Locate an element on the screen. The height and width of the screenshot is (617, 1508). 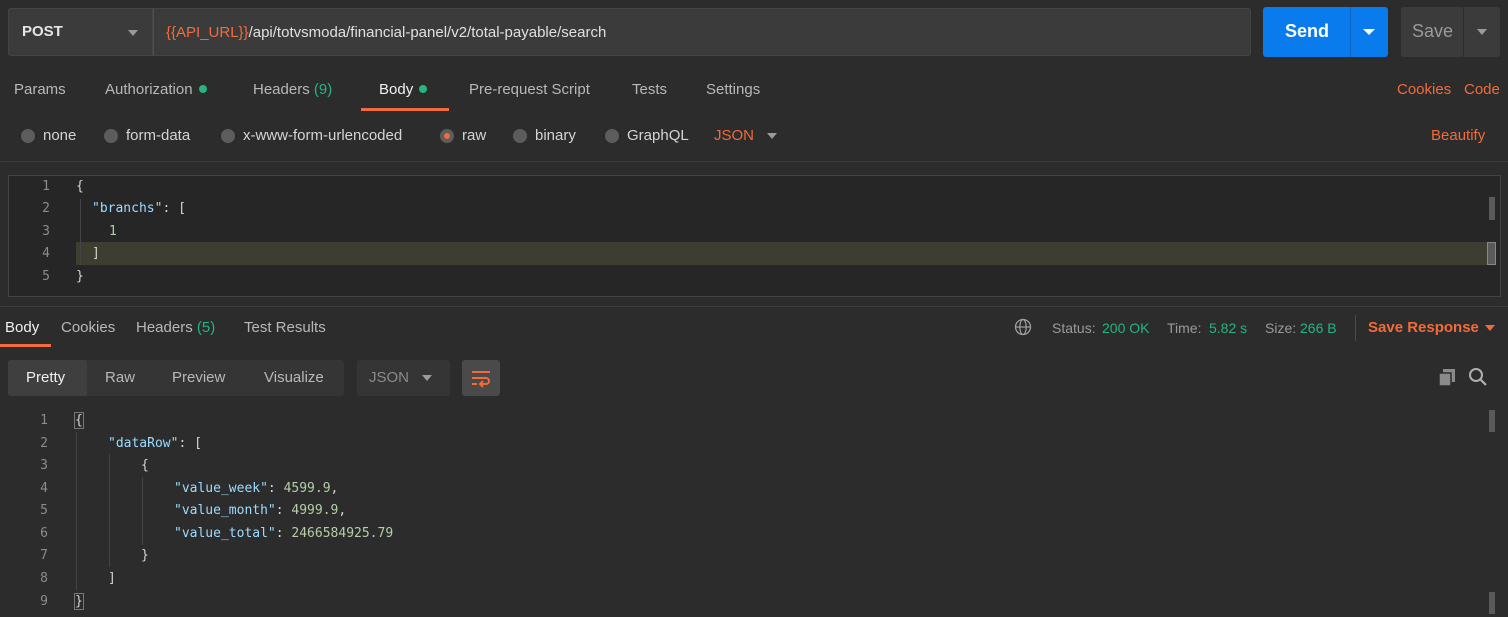
view-preview: Preview is located at coordinates (198, 378).